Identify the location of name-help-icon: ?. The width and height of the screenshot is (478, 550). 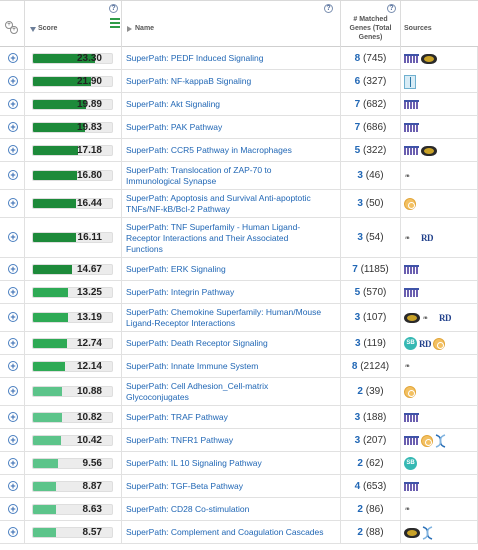
(328, 8).